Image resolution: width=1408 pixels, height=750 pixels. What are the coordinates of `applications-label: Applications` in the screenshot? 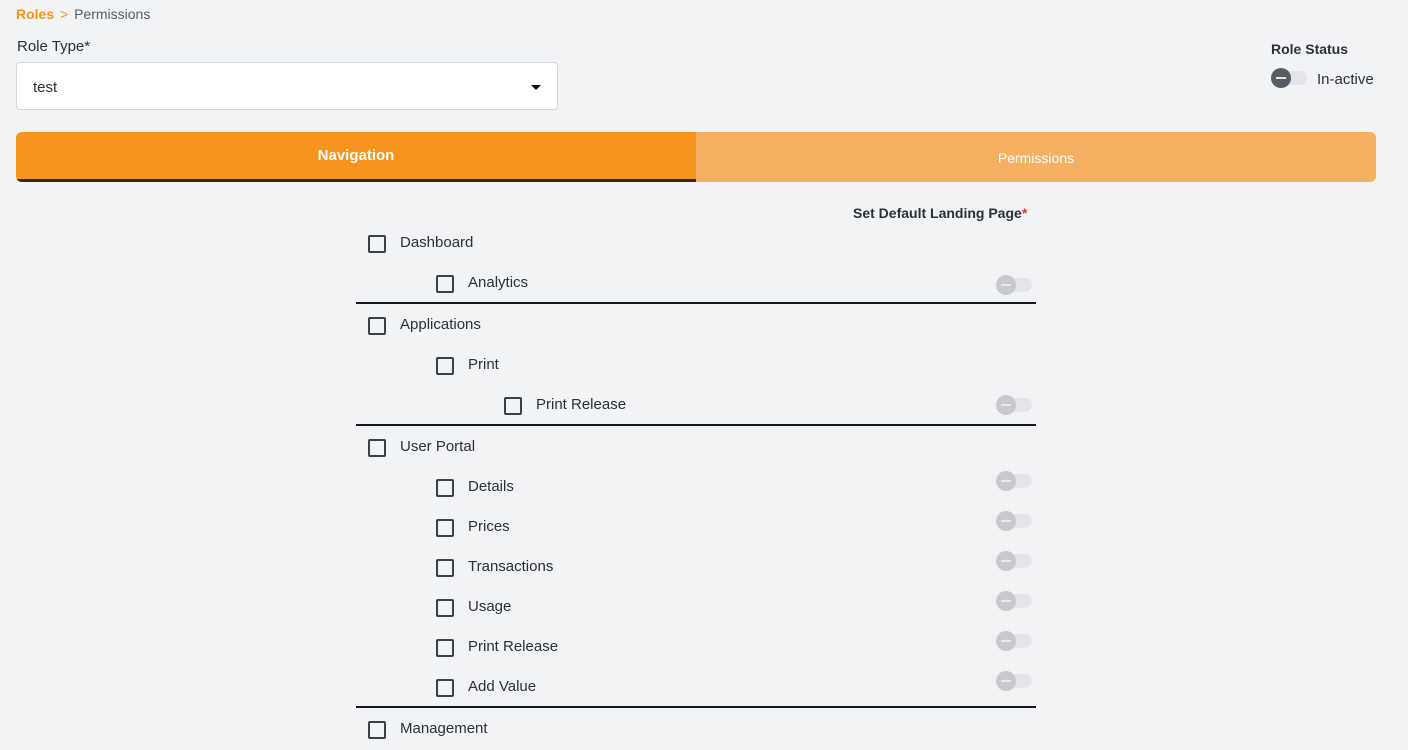 It's located at (440, 324).